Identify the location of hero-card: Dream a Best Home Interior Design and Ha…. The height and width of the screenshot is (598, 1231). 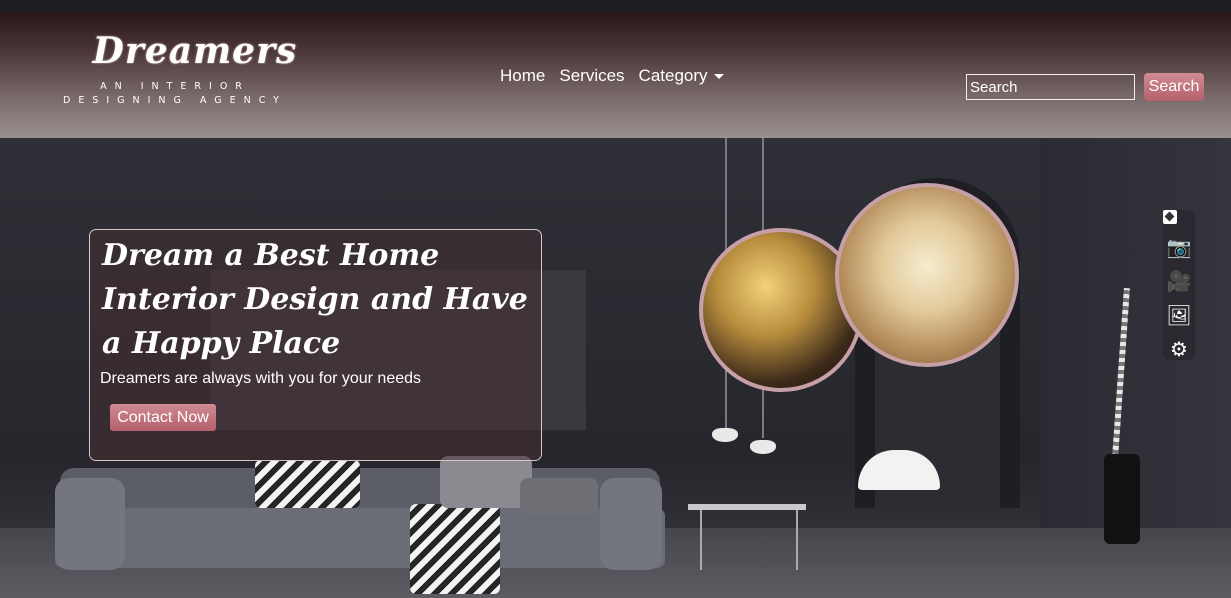
(315, 345).